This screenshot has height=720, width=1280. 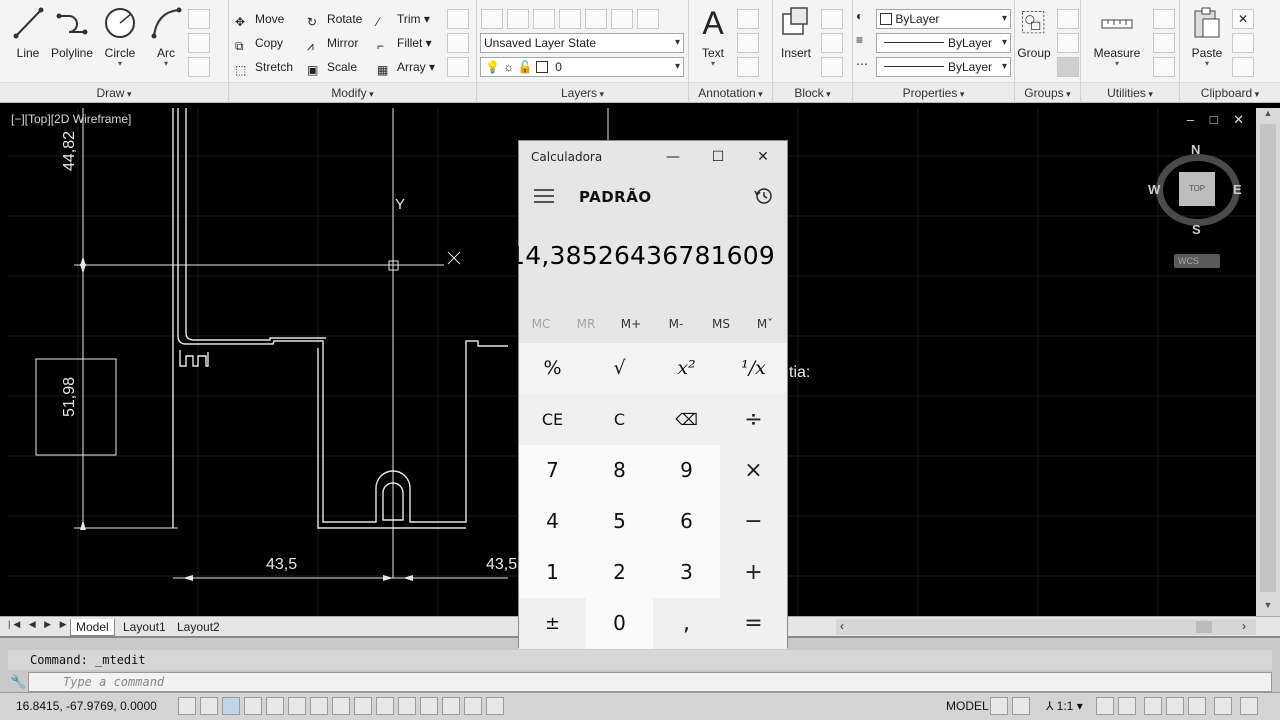 What do you see at coordinates (41, 624) in the screenshot?
I see `tab-nav-arrows: |◀ ◀ ▶ ▶|` at bounding box center [41, 624].